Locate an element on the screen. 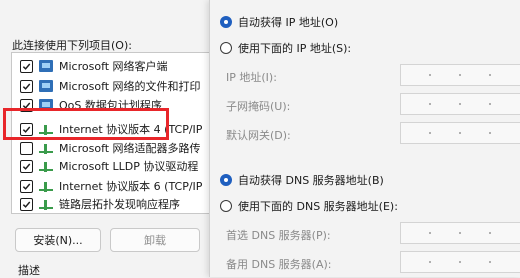  list-item-multiplexor: Microsoft 网络适配器多路传 is located at coordinates (110, 148).